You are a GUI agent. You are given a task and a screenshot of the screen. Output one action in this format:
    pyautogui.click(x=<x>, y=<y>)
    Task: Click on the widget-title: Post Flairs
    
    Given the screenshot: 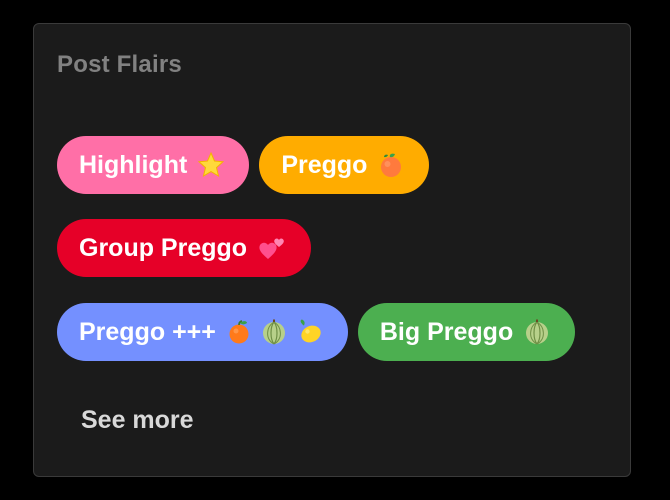 What is the action you would take?
    pyautogui.click(x=119, y=64)
    